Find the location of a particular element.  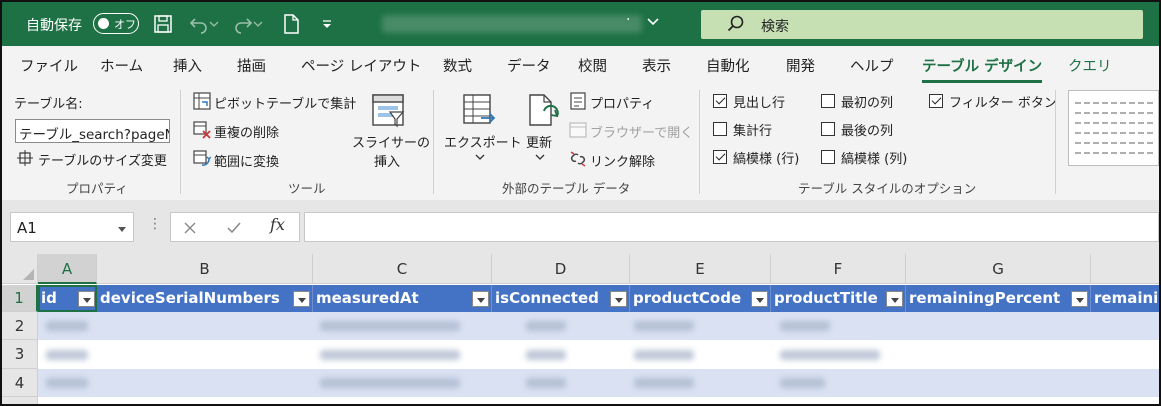

banded-columns-checkbox is located at coordinates (828, 157).